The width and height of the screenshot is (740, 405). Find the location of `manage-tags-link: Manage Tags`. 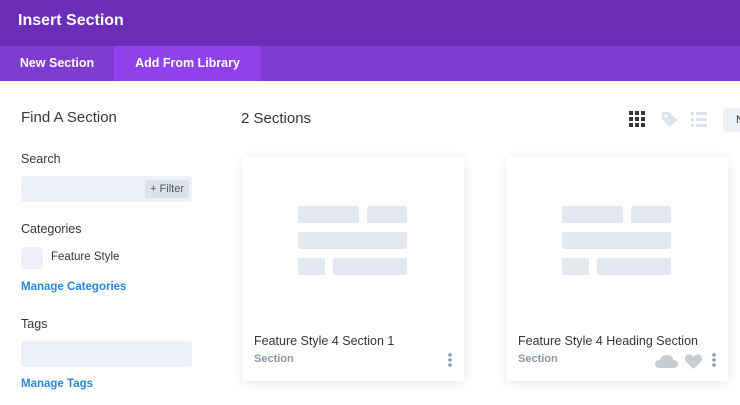

manage-tags-link: Manage Tags is located at coordinates (57, 384).